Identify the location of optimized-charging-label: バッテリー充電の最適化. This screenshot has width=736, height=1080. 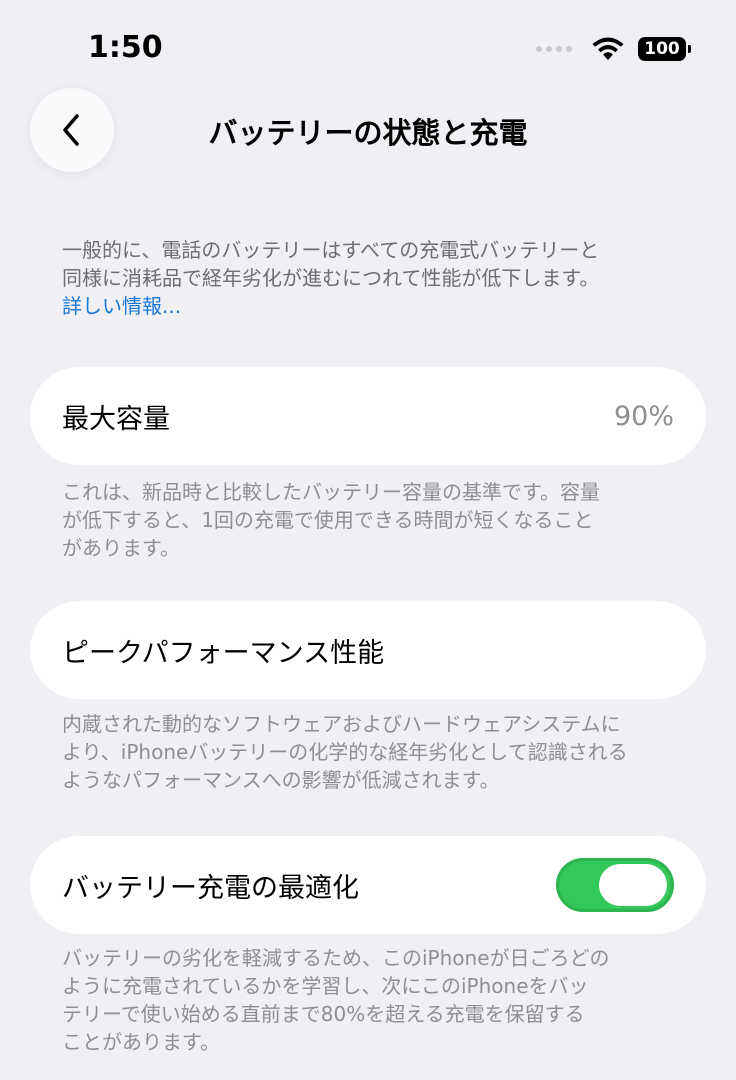
(210, 888).